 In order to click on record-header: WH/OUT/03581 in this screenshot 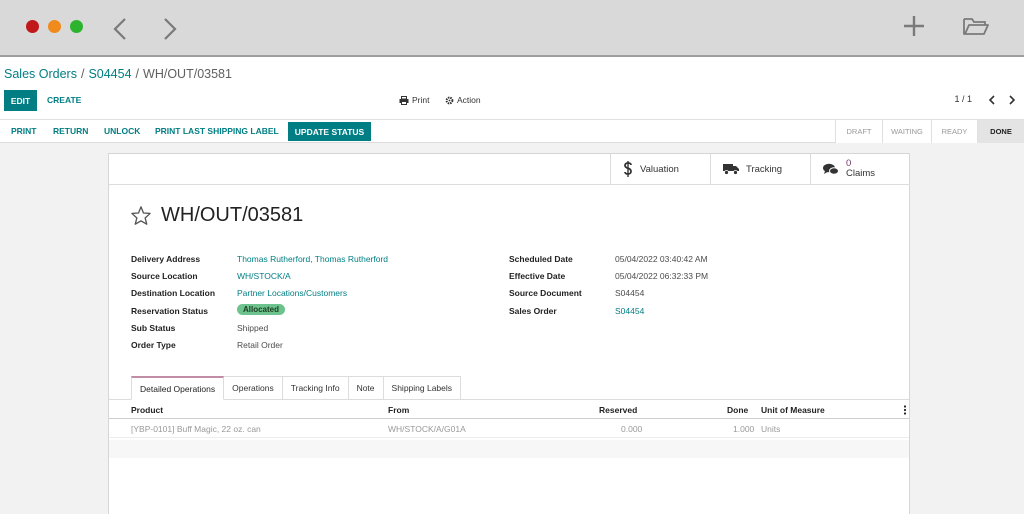, I will do `click(217, 215)`.